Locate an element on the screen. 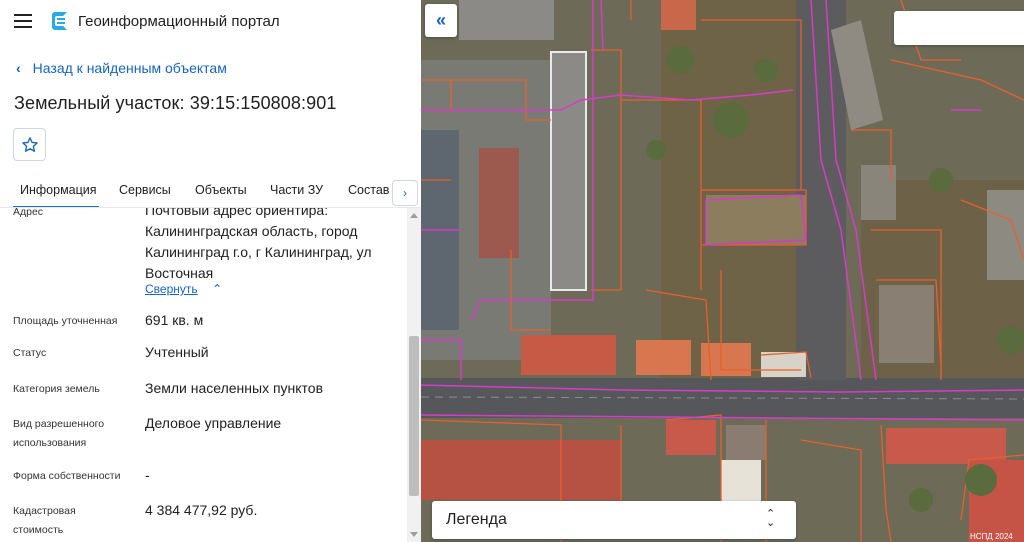  tab-label: Сервисы is located at coordinates (145, 190).